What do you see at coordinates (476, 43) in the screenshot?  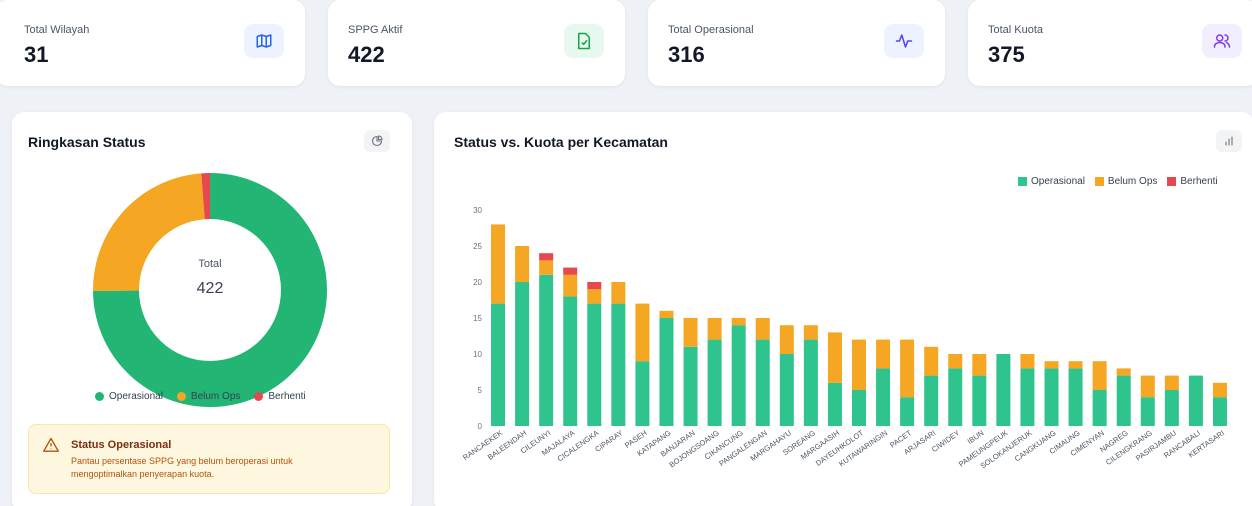 I see `stat-card-sppg-aktif: SPPG Aktif 422` at bounding box center [476, 43].